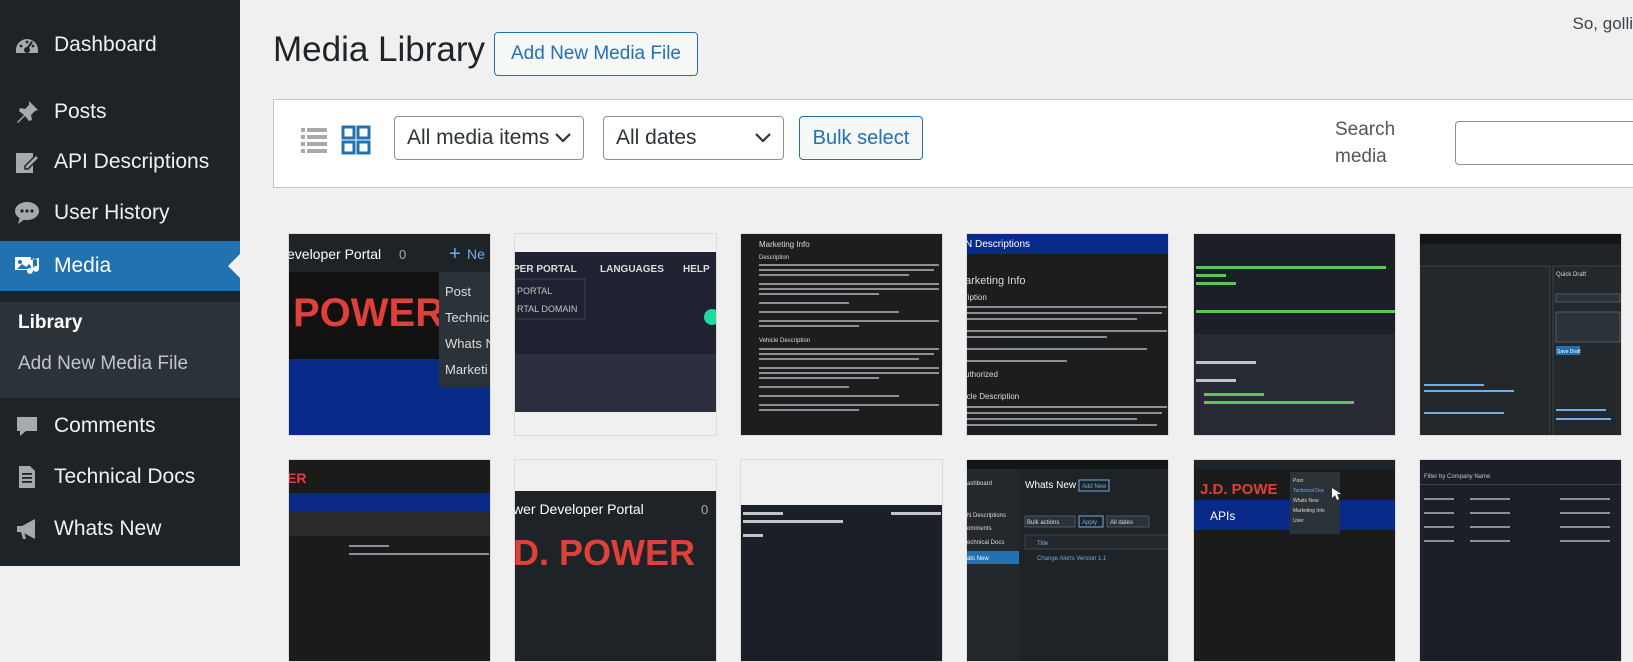  Describe the element at coordinates (656, 137) in the screenshot. I see `date-filter-value: All dates` at that location.